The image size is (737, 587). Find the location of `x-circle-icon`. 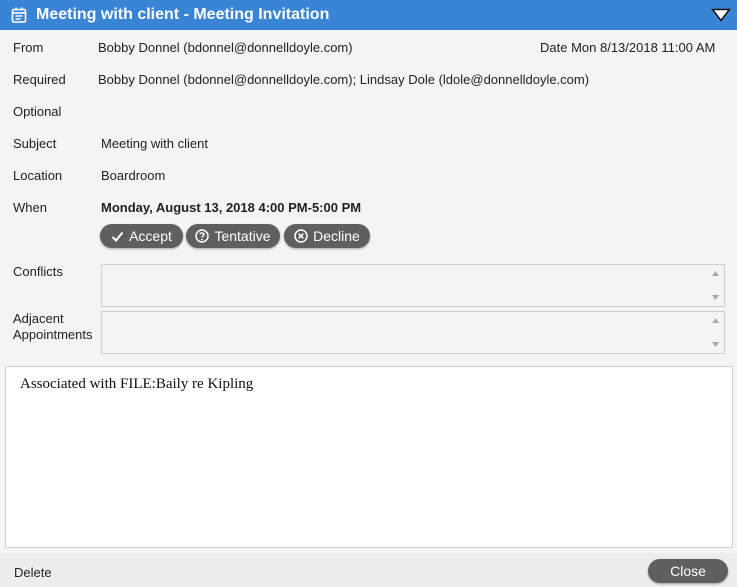

x-circle-icon is located at coordinates (301, 236).